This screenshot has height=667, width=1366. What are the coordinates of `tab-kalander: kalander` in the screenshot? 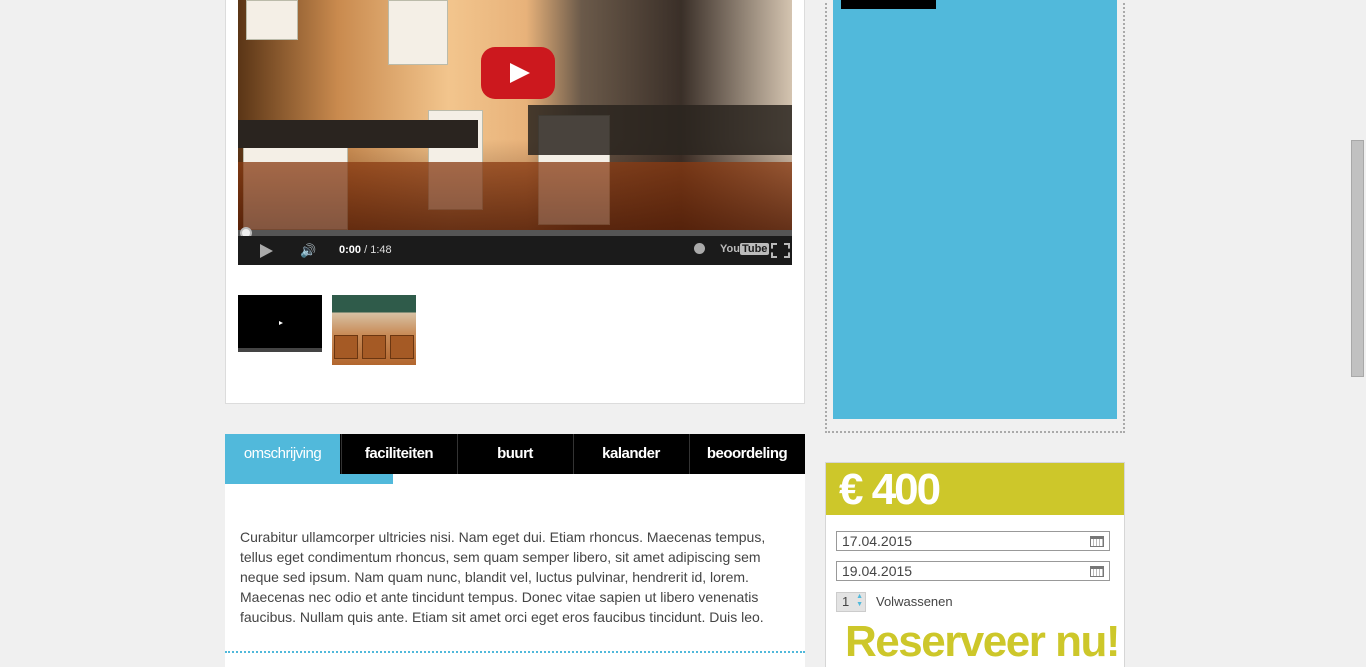 It's located at (630, 454).